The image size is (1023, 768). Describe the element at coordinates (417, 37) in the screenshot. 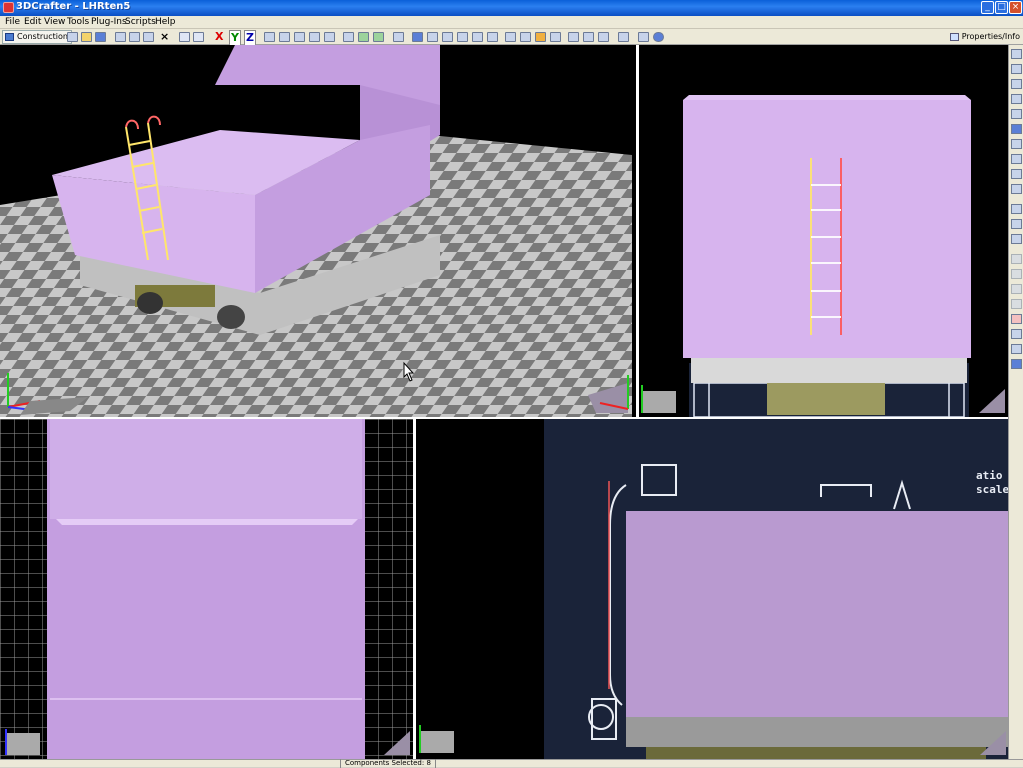

I see `cube-icon` at that location.